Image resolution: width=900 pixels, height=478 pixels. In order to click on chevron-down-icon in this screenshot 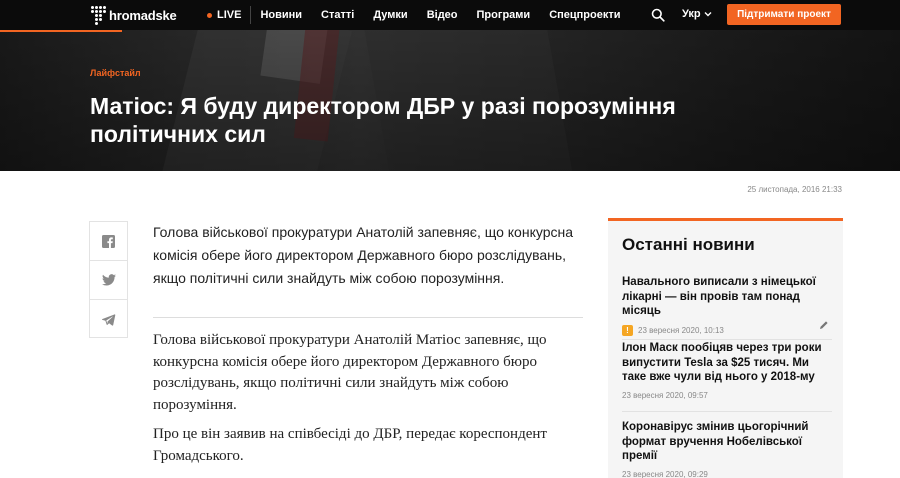, I will do `click(708, 14)`.